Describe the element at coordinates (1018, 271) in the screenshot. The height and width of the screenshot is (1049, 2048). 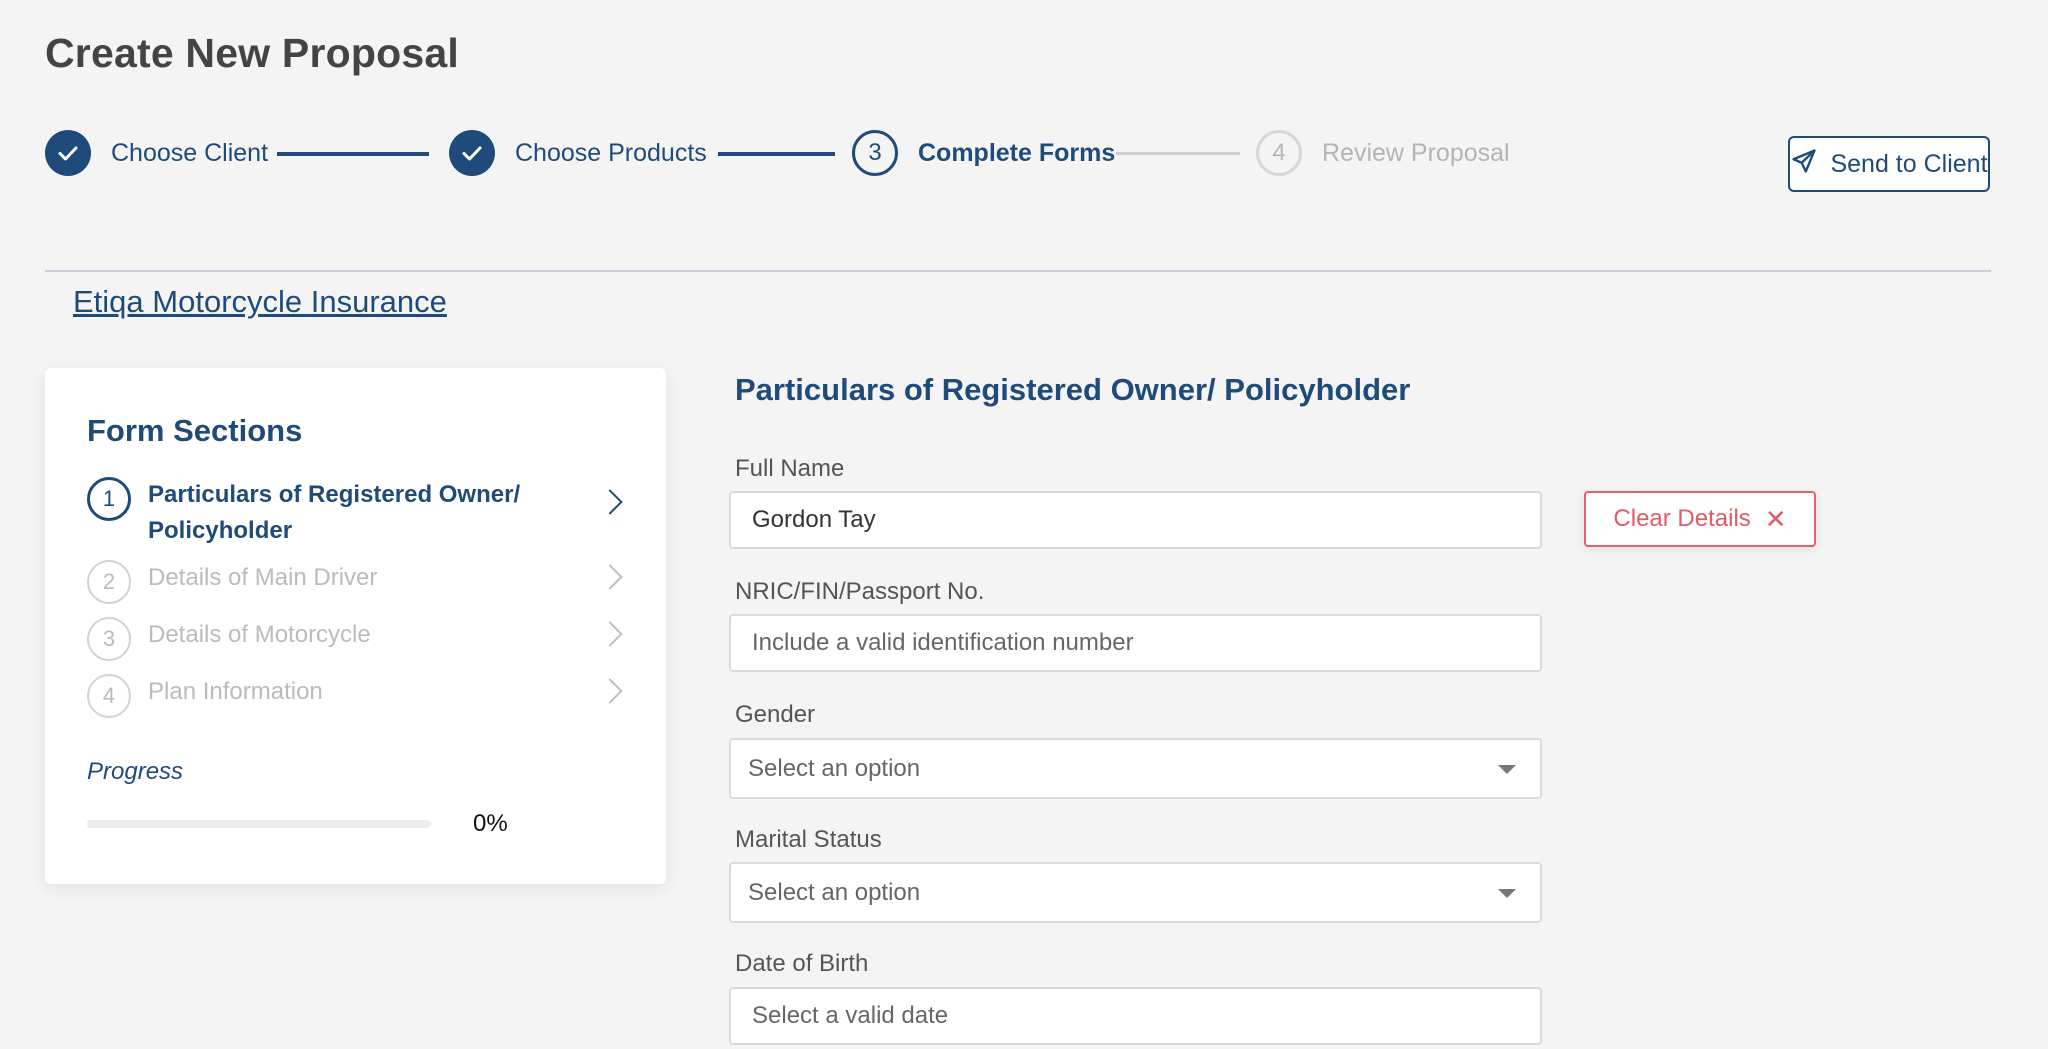
I see `header-divider` at that location.